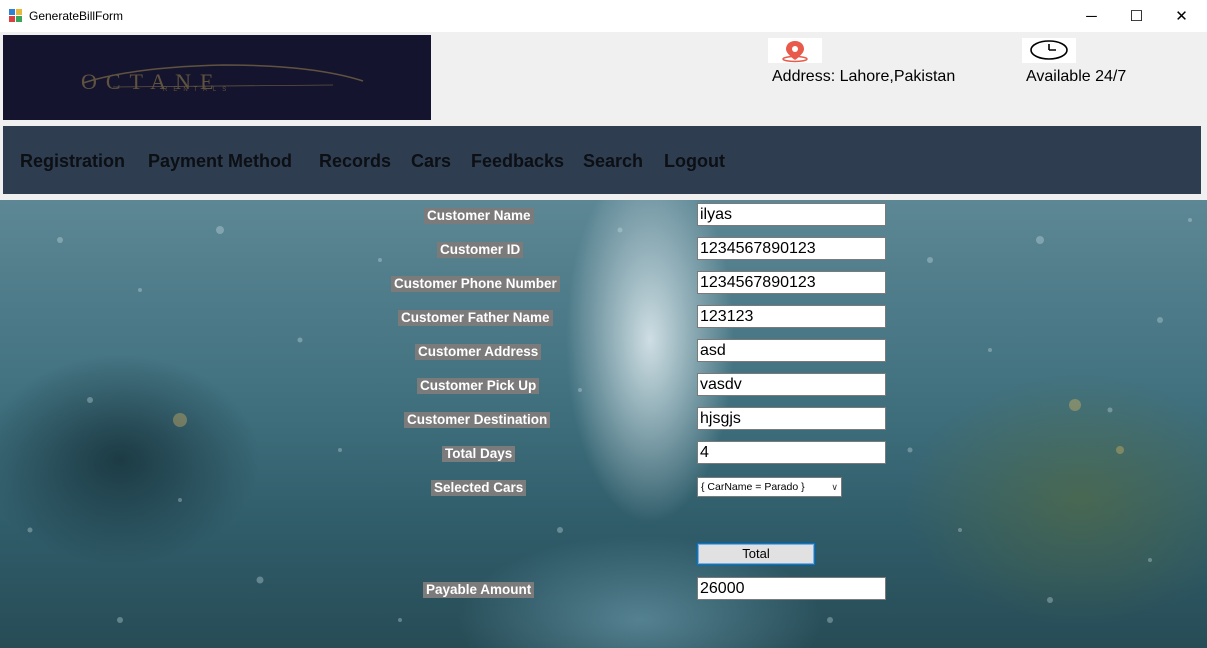 This screenshot has height=648, width=1207. I want to click on selected-cars-value: { CarName = Parado }, so click(753, 487).